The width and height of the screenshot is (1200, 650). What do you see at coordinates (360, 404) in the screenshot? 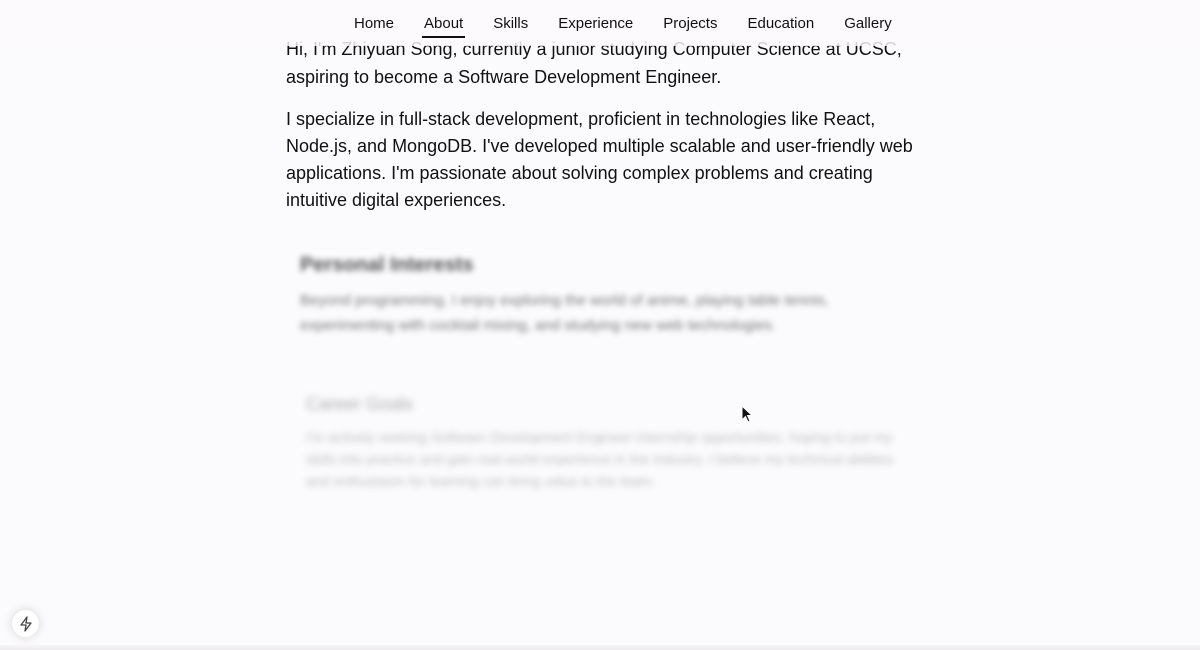
I see `career-goals-title: Career Goals` at bounding box center [360, 404].